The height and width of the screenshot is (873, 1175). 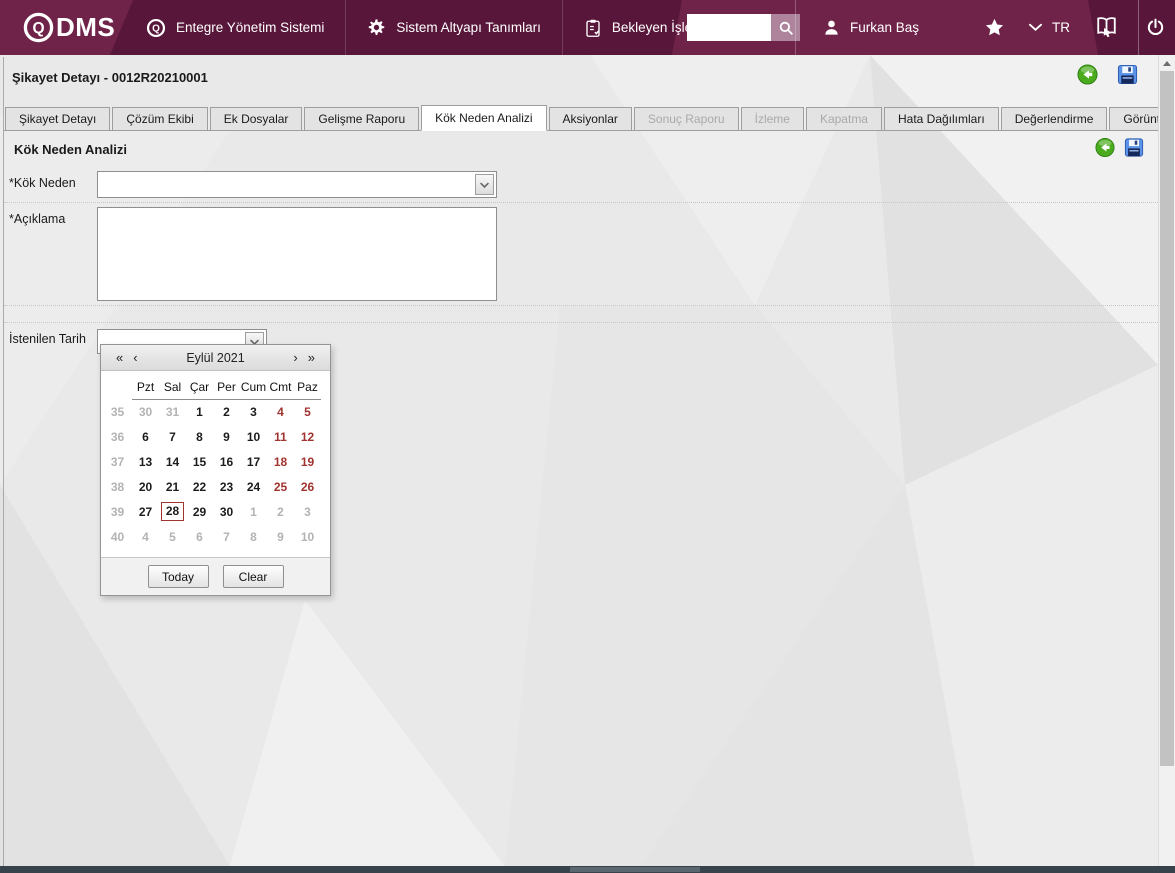 What do you see at coordinates (280, 461) in the screenshot?
I see `calendar-day: 18` at bounding box center [280, 461].